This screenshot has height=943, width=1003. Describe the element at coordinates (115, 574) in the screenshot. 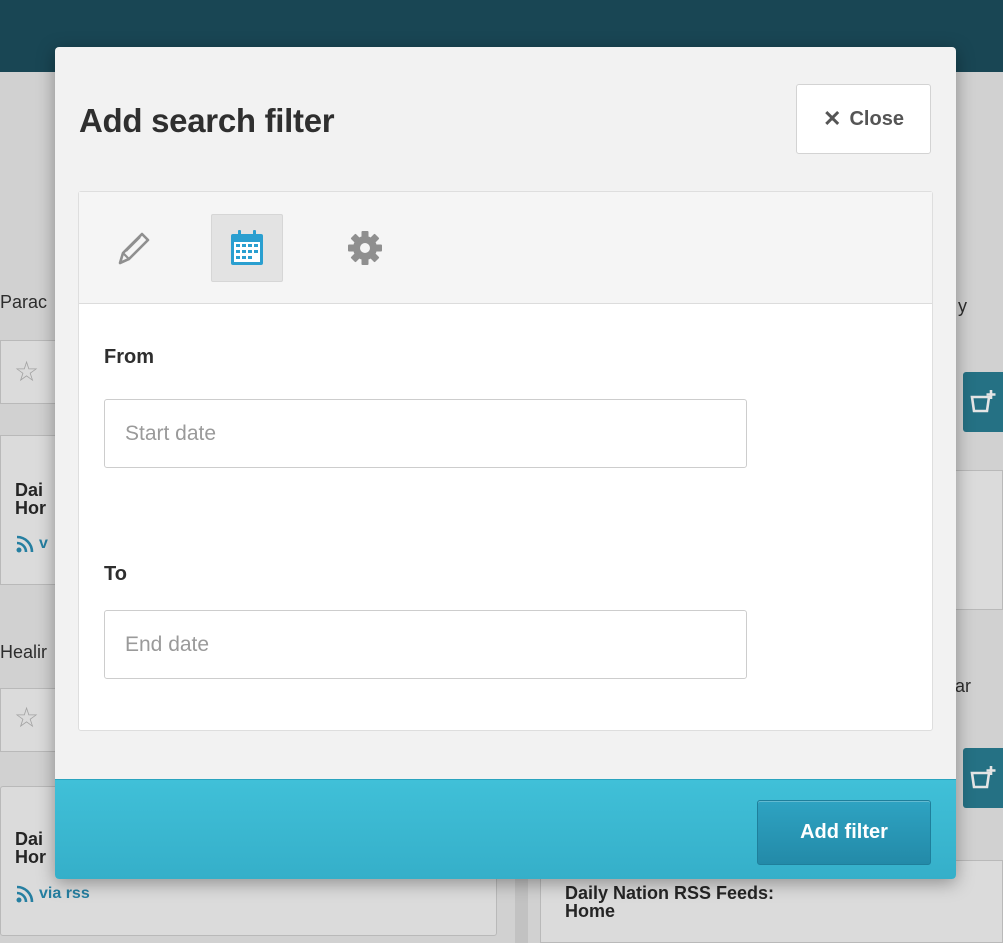

I see `to-label: To` at that location.